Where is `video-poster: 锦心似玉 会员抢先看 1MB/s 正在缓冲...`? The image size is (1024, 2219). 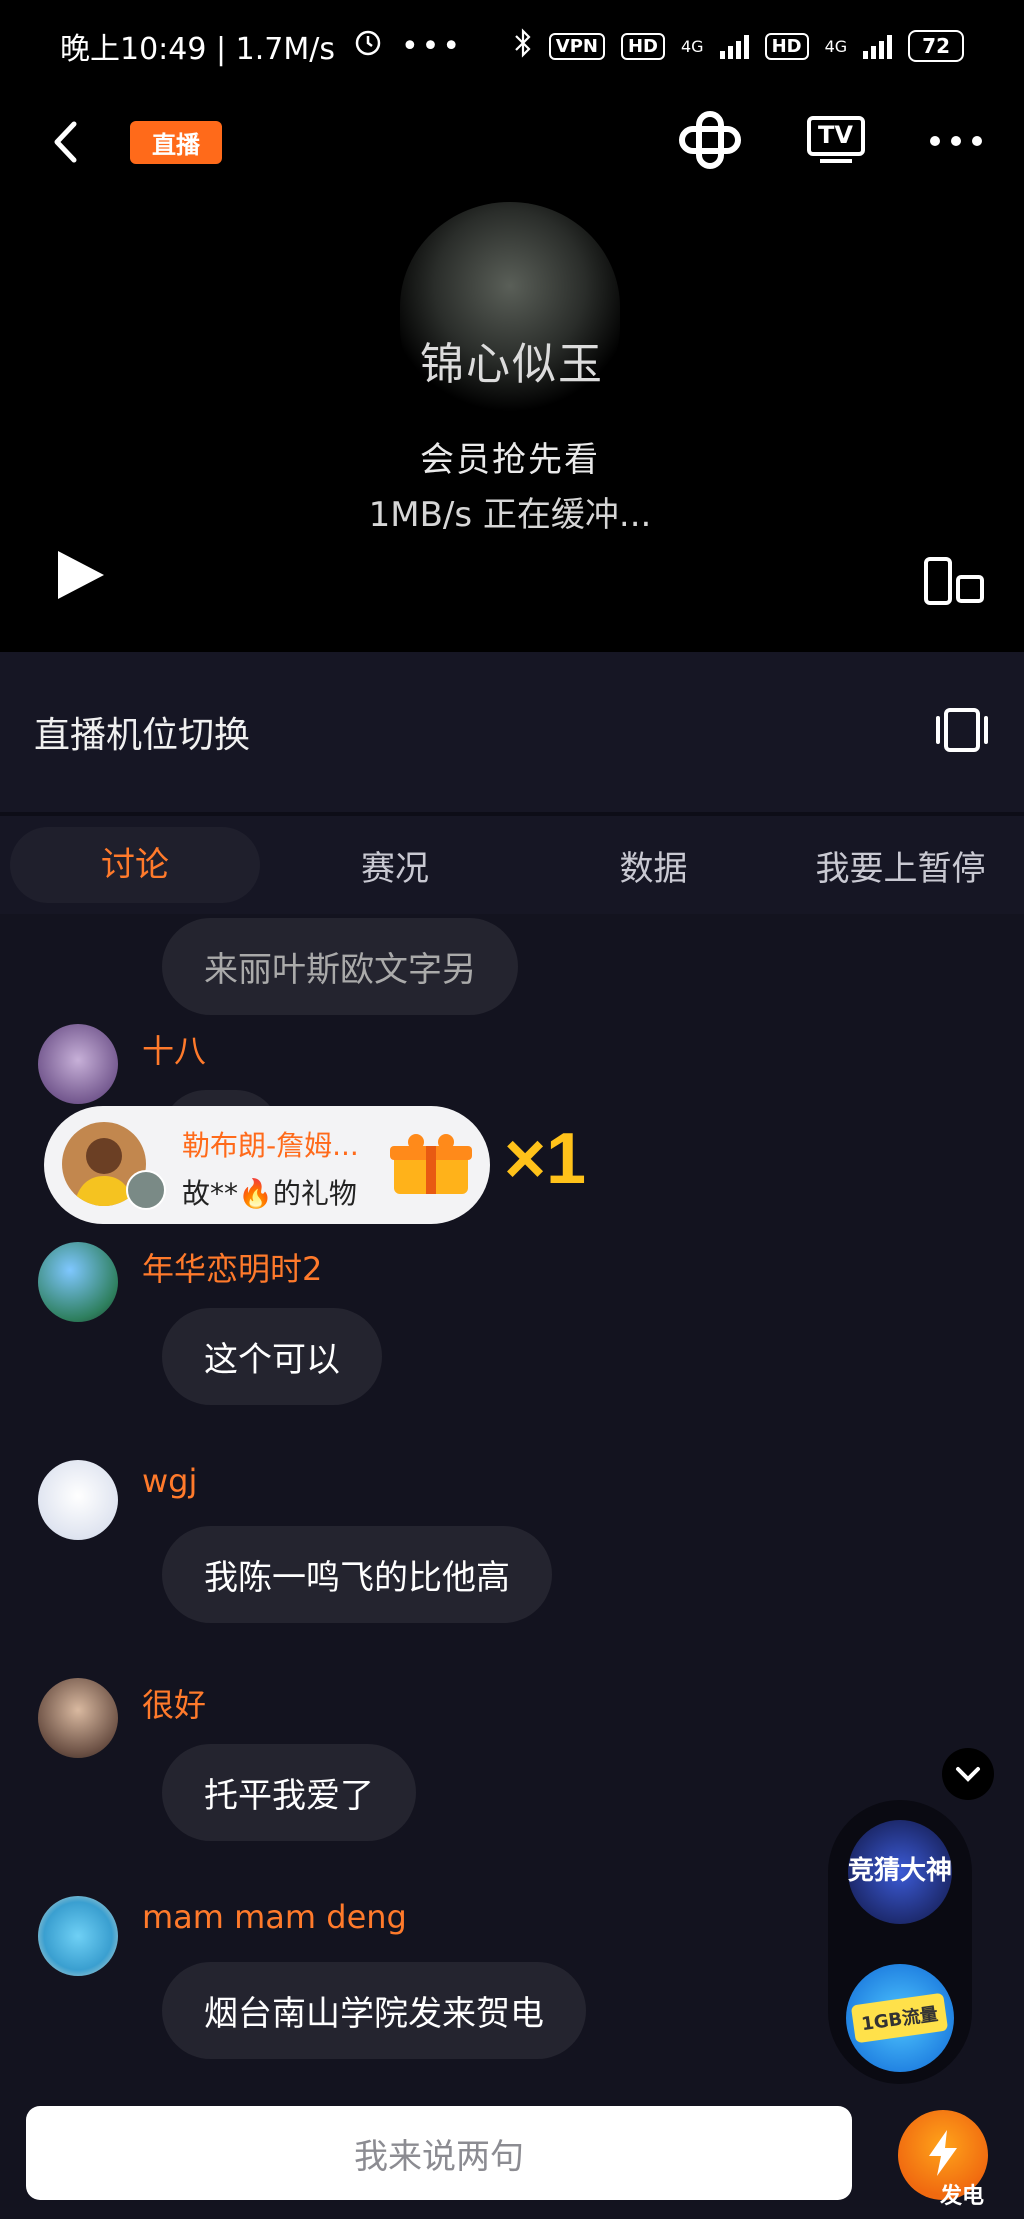 video-poster: 锦心似玉 会员抢先看 1MB/s 正在缓冲... is located at coordinates (510, 402).